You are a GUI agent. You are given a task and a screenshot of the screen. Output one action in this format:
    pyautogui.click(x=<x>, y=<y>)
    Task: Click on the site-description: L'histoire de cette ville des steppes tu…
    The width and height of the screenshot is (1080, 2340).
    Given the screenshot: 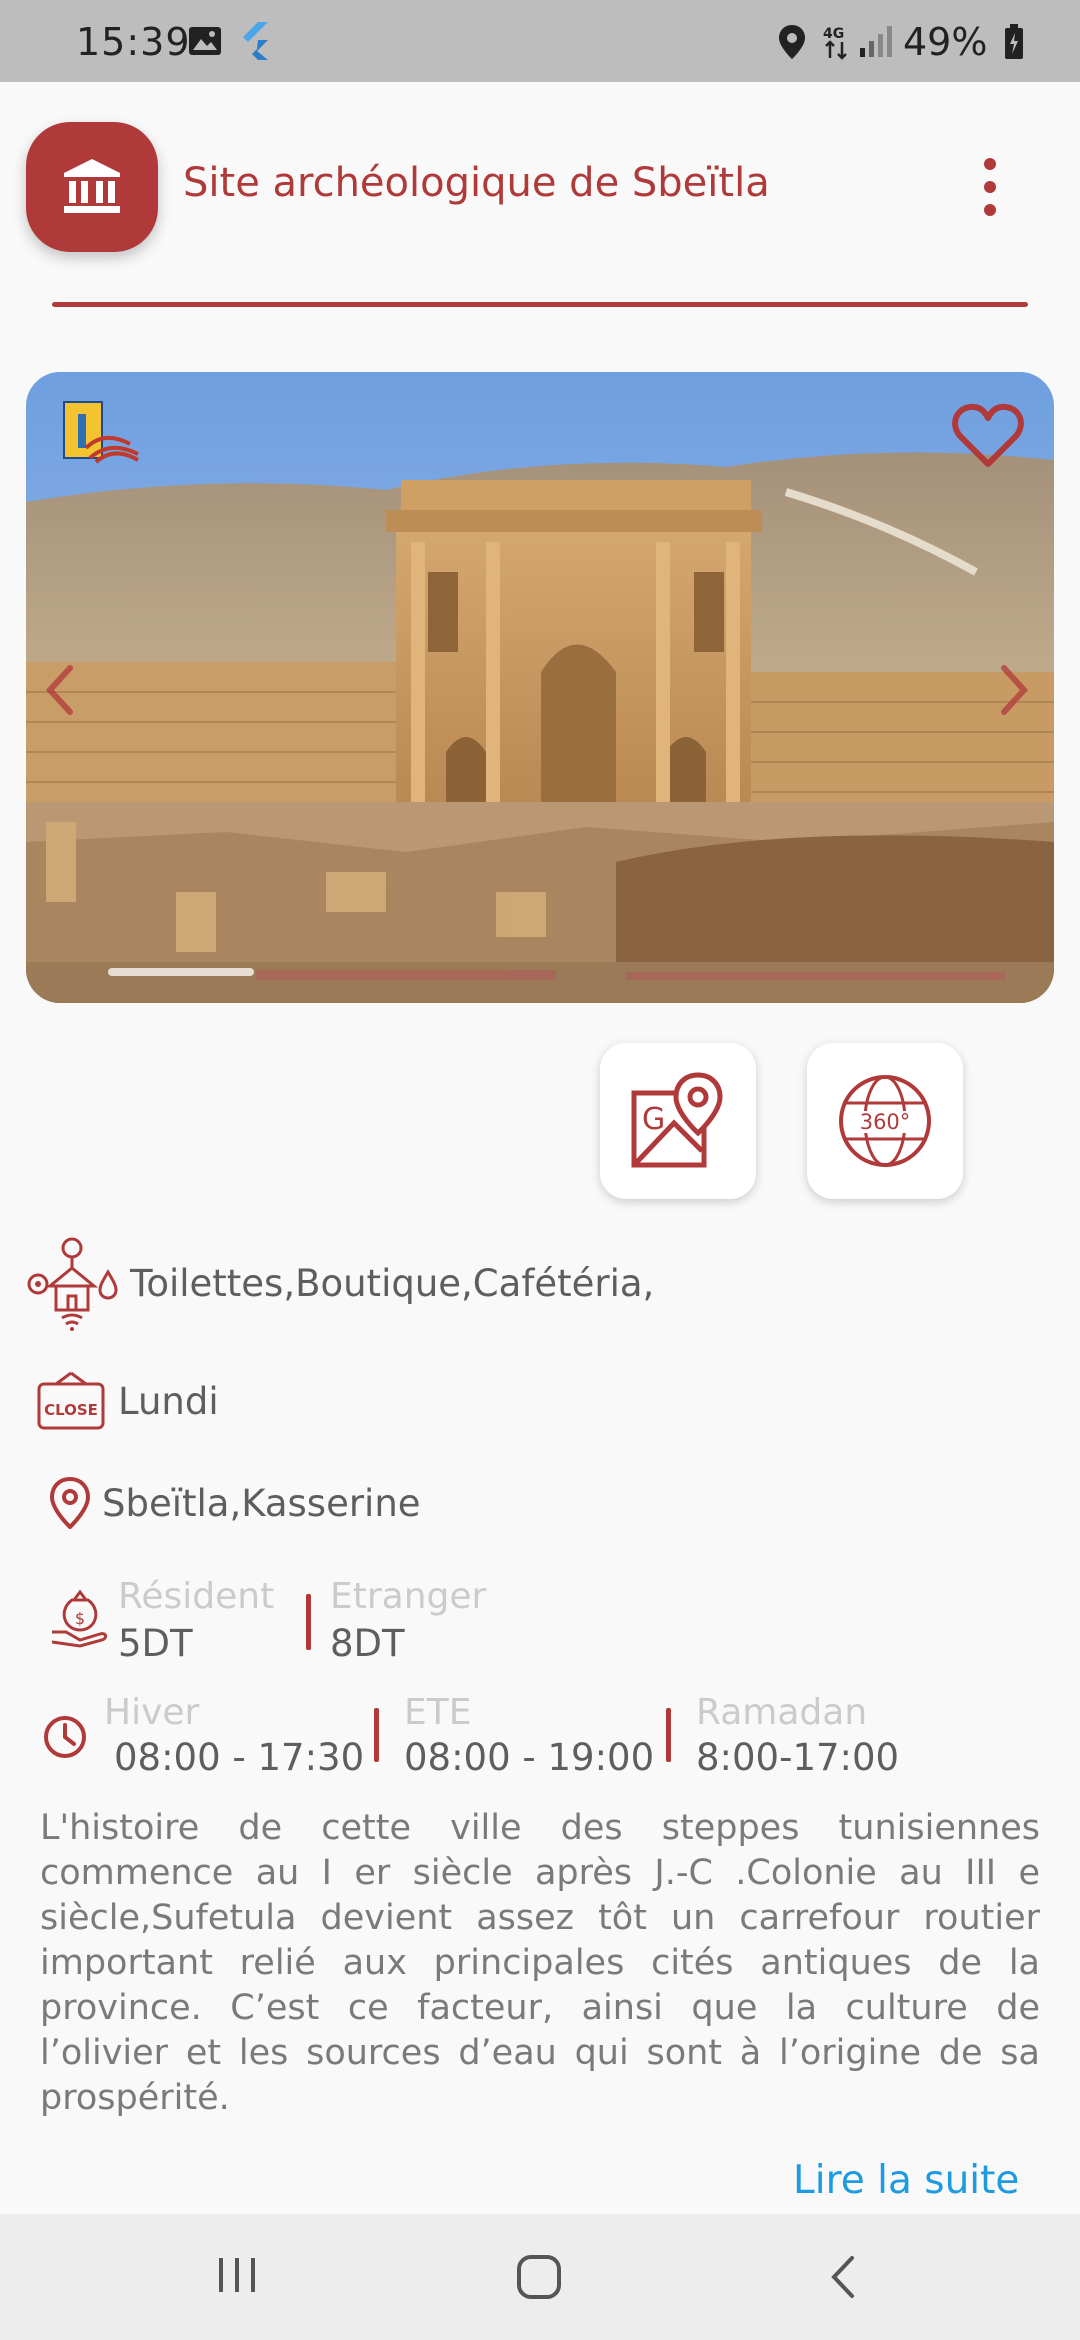 What is the action you would take?
    pyautogui.click(x=540, y=1963)
    